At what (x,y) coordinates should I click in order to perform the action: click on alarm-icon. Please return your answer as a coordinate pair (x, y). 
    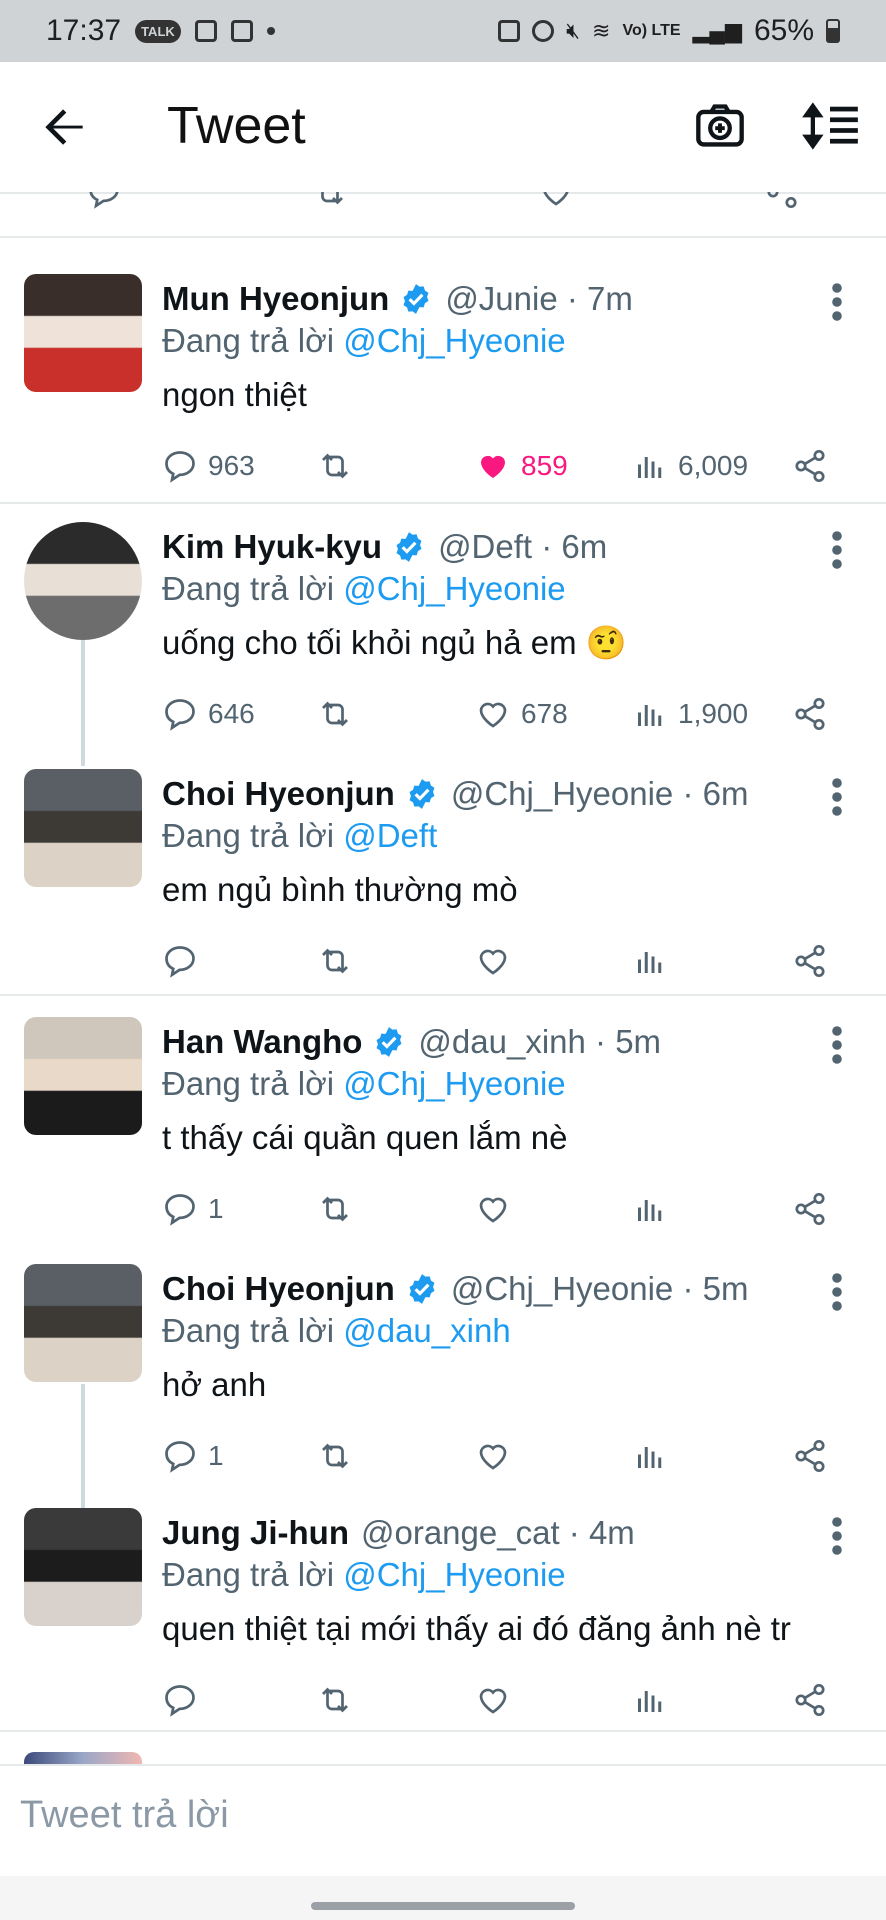
    Looking at the image, I should click on (543, 31).